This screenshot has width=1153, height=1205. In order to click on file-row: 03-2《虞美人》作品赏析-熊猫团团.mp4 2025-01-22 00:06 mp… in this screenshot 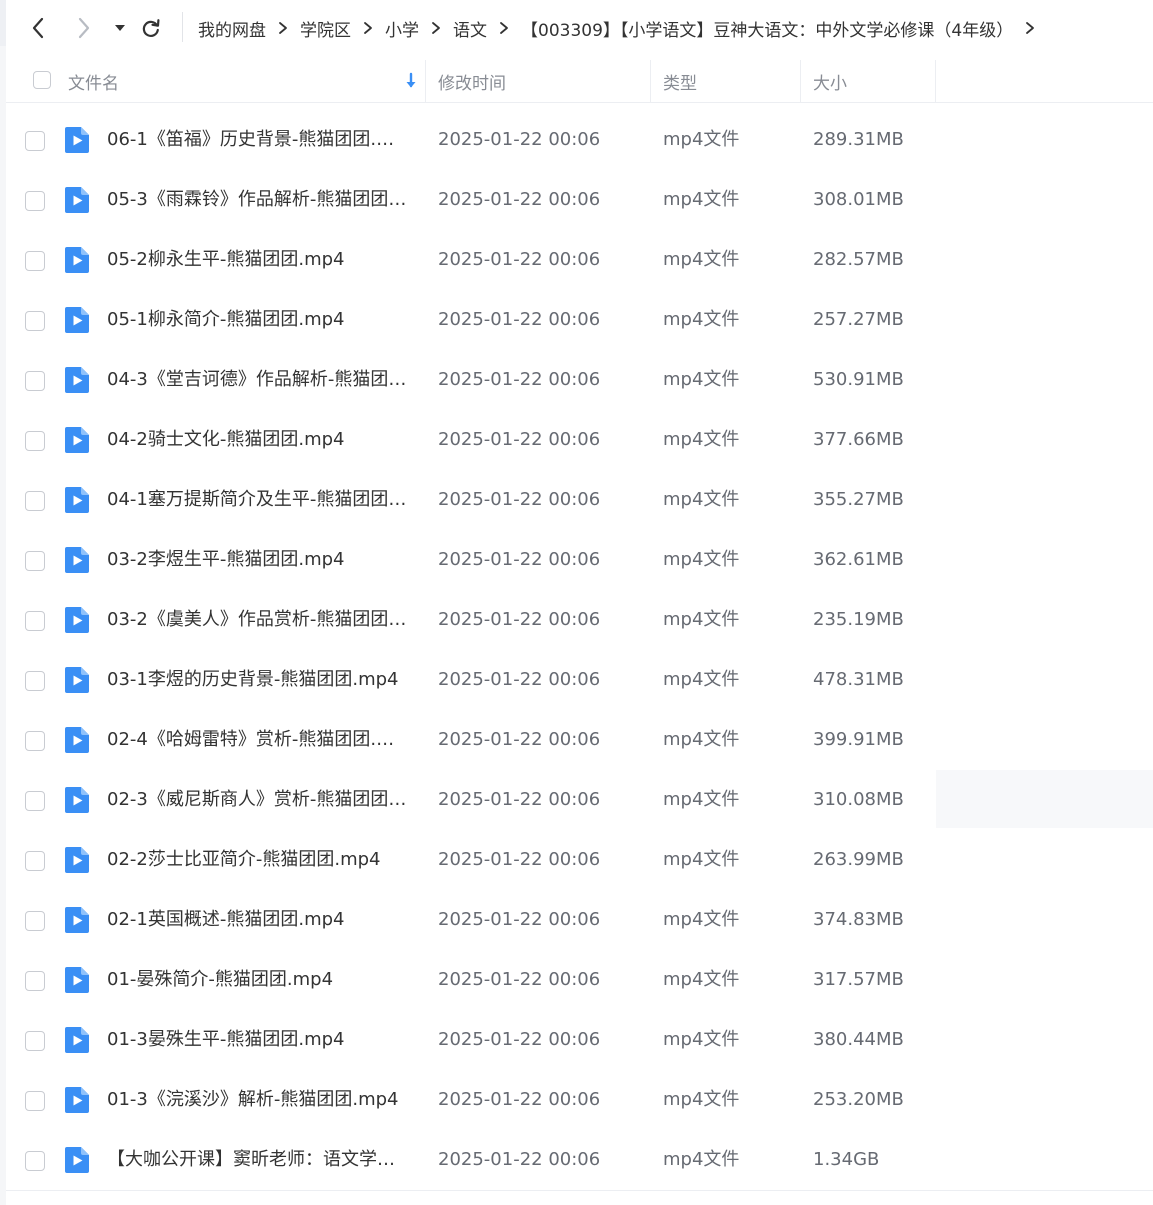, I will do `click(579, 620)`.